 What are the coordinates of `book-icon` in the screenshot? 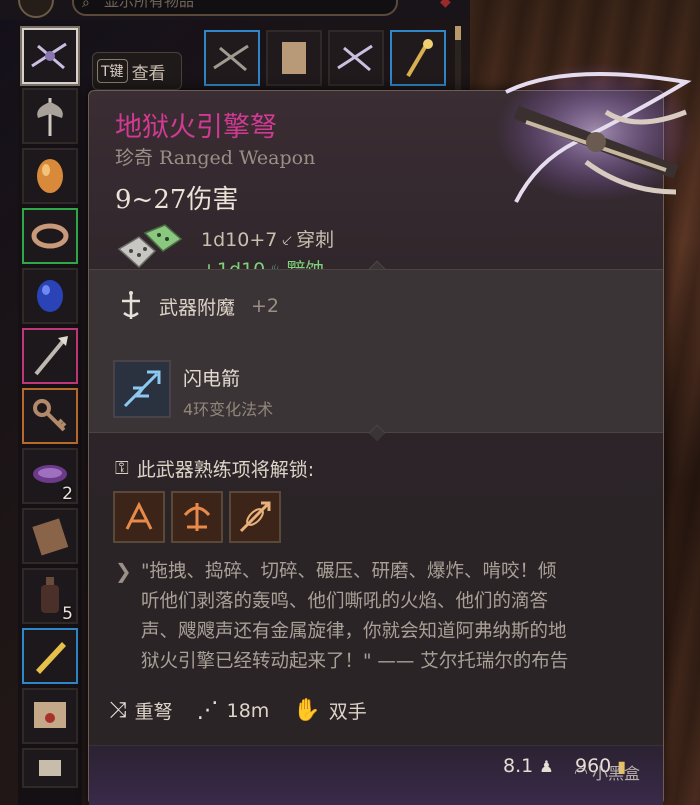 It's located at (50, 537).